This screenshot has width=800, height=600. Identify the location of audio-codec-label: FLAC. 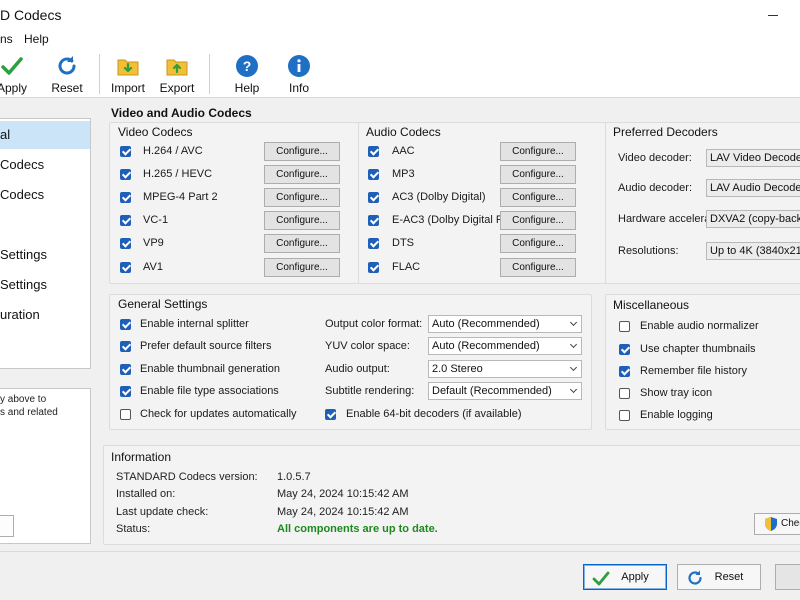
(406, 267).